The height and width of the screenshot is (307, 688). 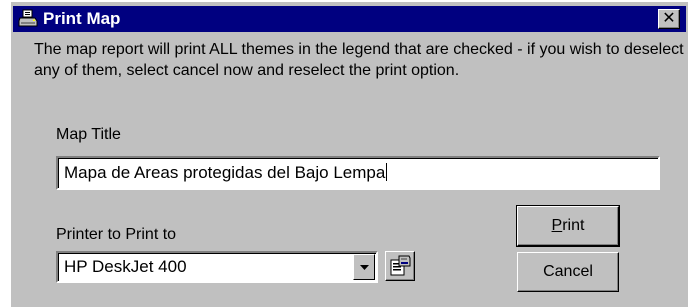 I want to click on printer-properties-button, so click(x=400, y=266).